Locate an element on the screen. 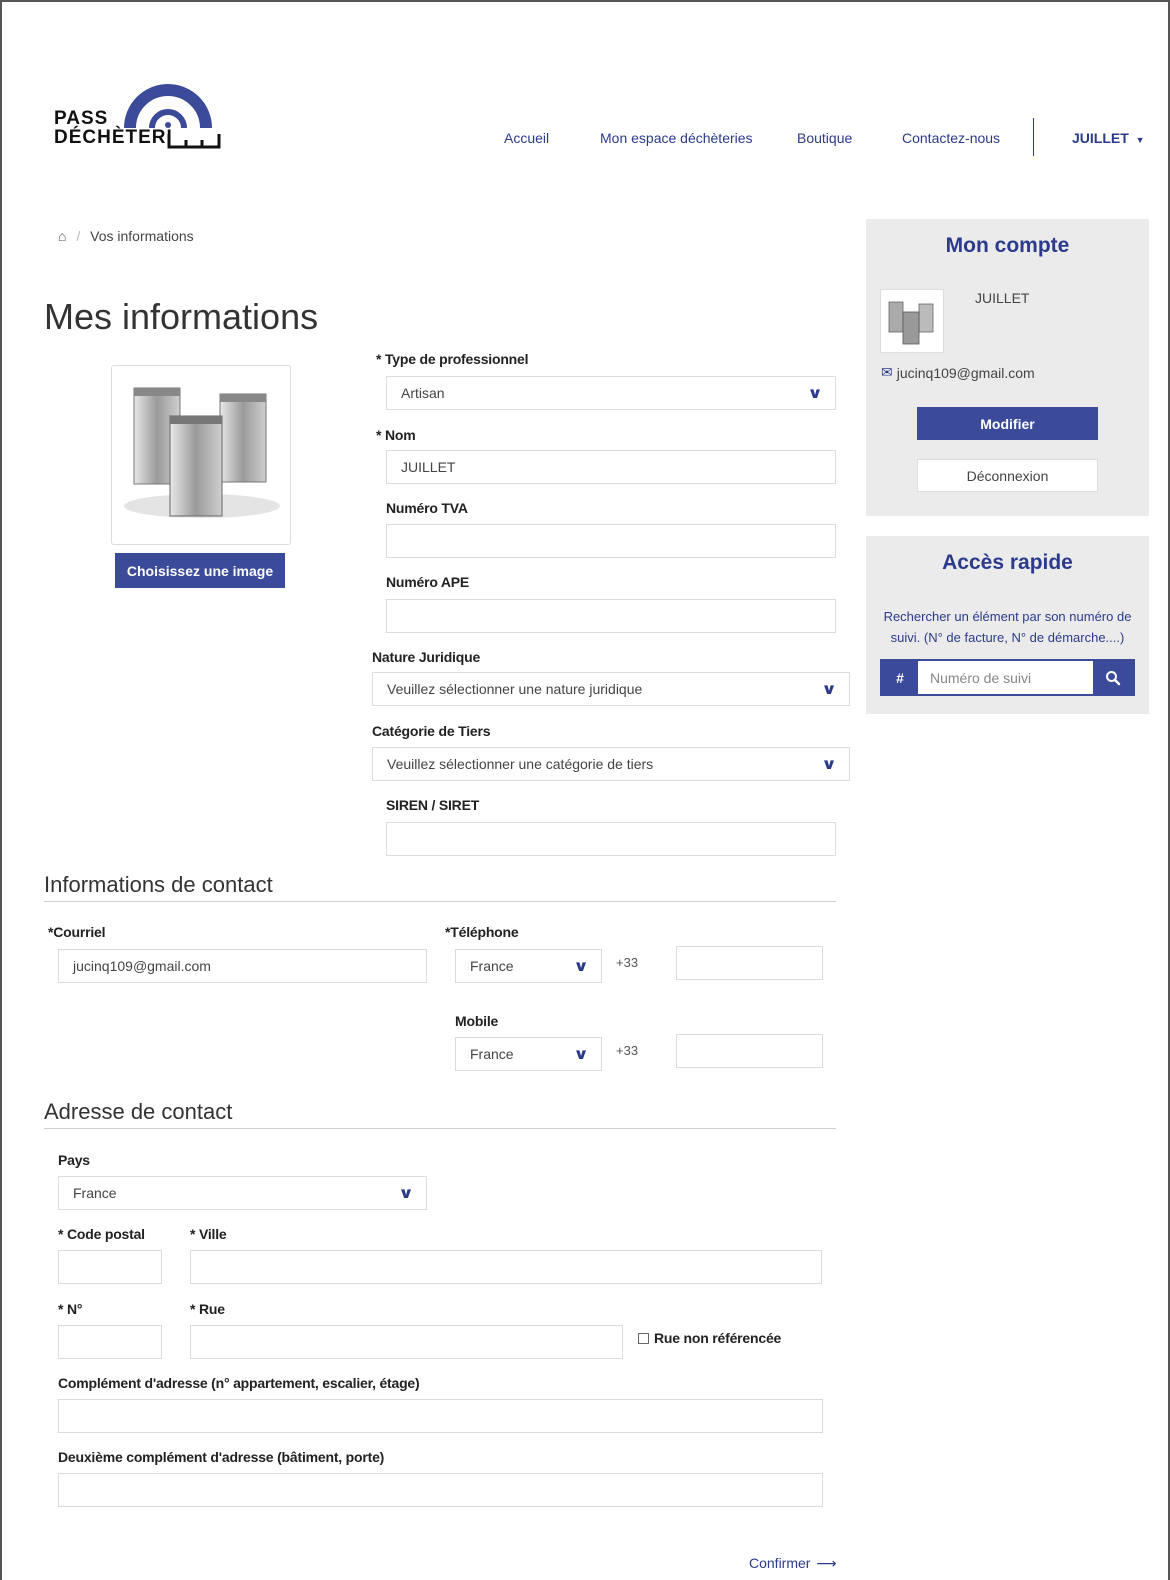 The image size is (1170, 1580). rue-non-referencee-option: Rue non référencée is located at coordinates (709, 1338).